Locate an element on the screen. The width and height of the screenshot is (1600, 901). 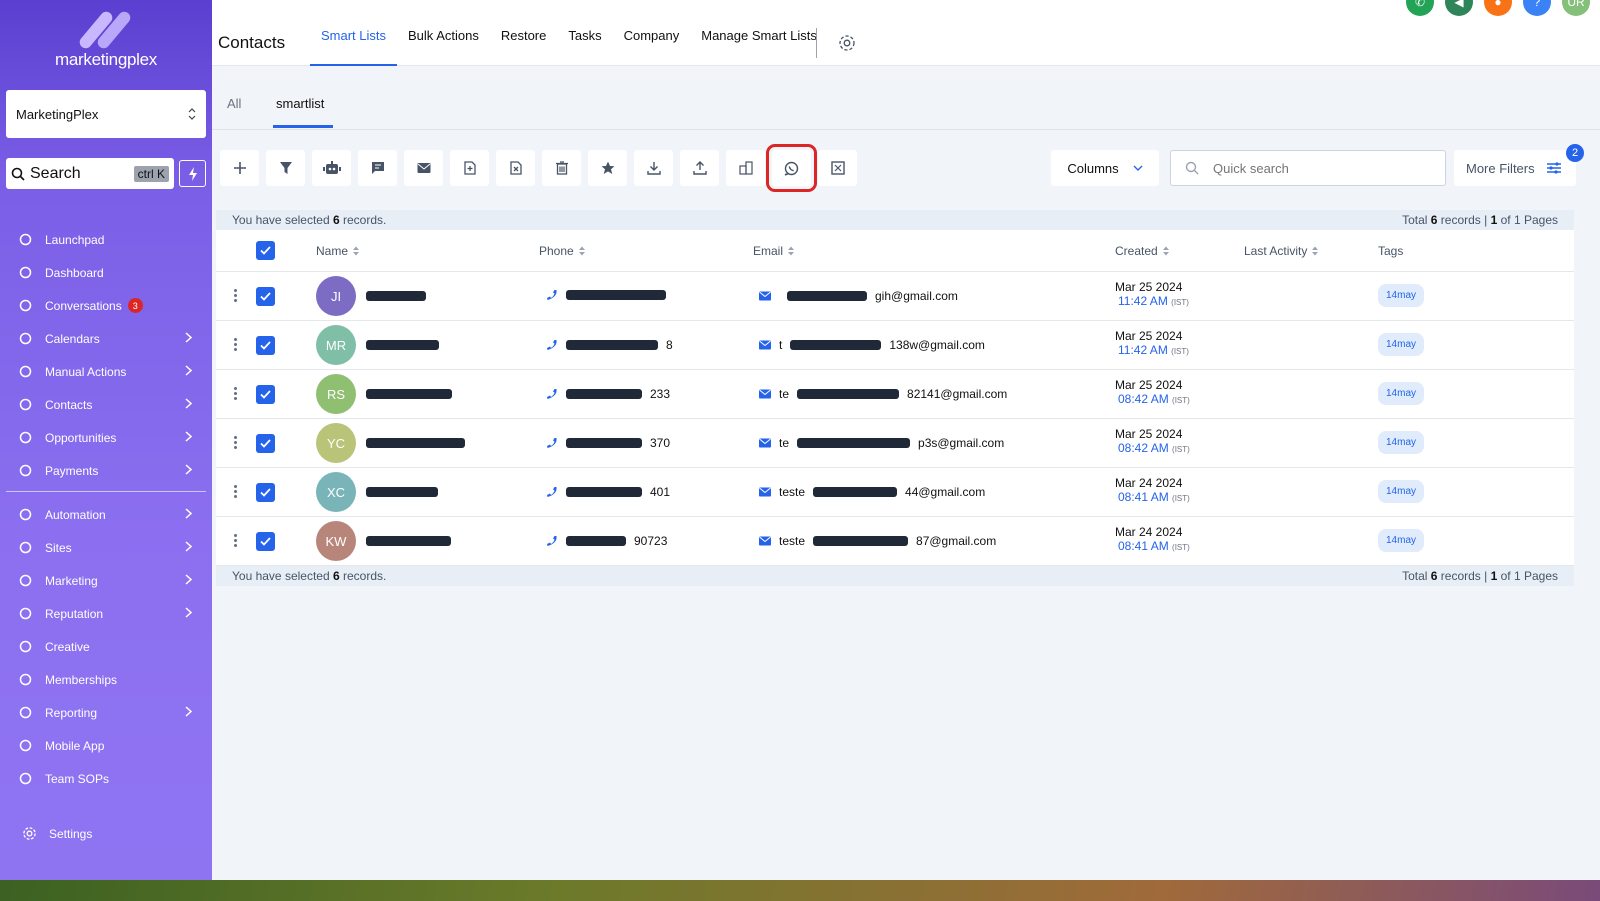
quick-action-button is located at coordinates (192, 173).